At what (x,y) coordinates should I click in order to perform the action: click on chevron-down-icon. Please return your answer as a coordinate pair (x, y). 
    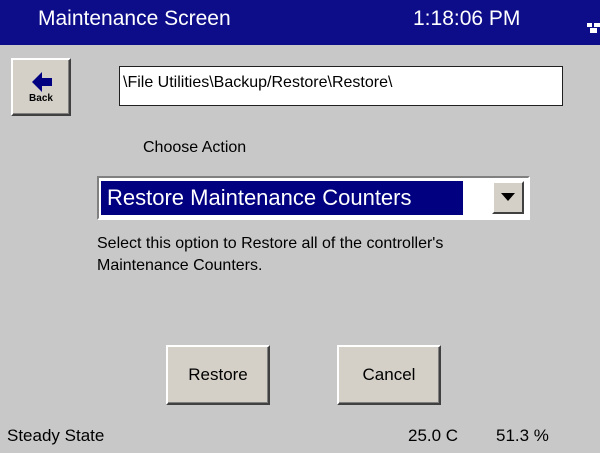
    Looking at the image, I should click on (508, 197).